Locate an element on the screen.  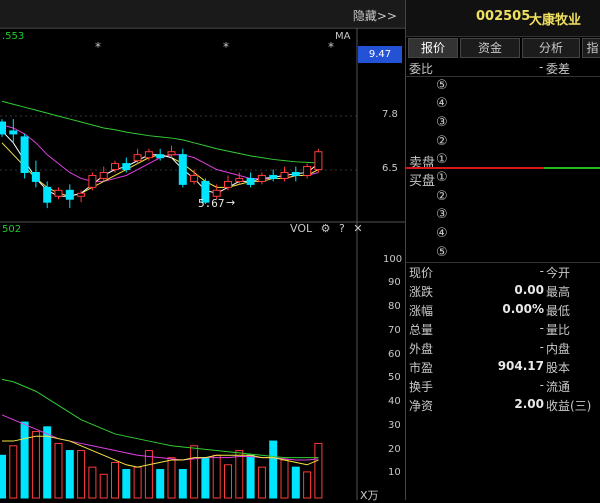
stock-name: 大康牧业 is located at coordinates (555, 20).